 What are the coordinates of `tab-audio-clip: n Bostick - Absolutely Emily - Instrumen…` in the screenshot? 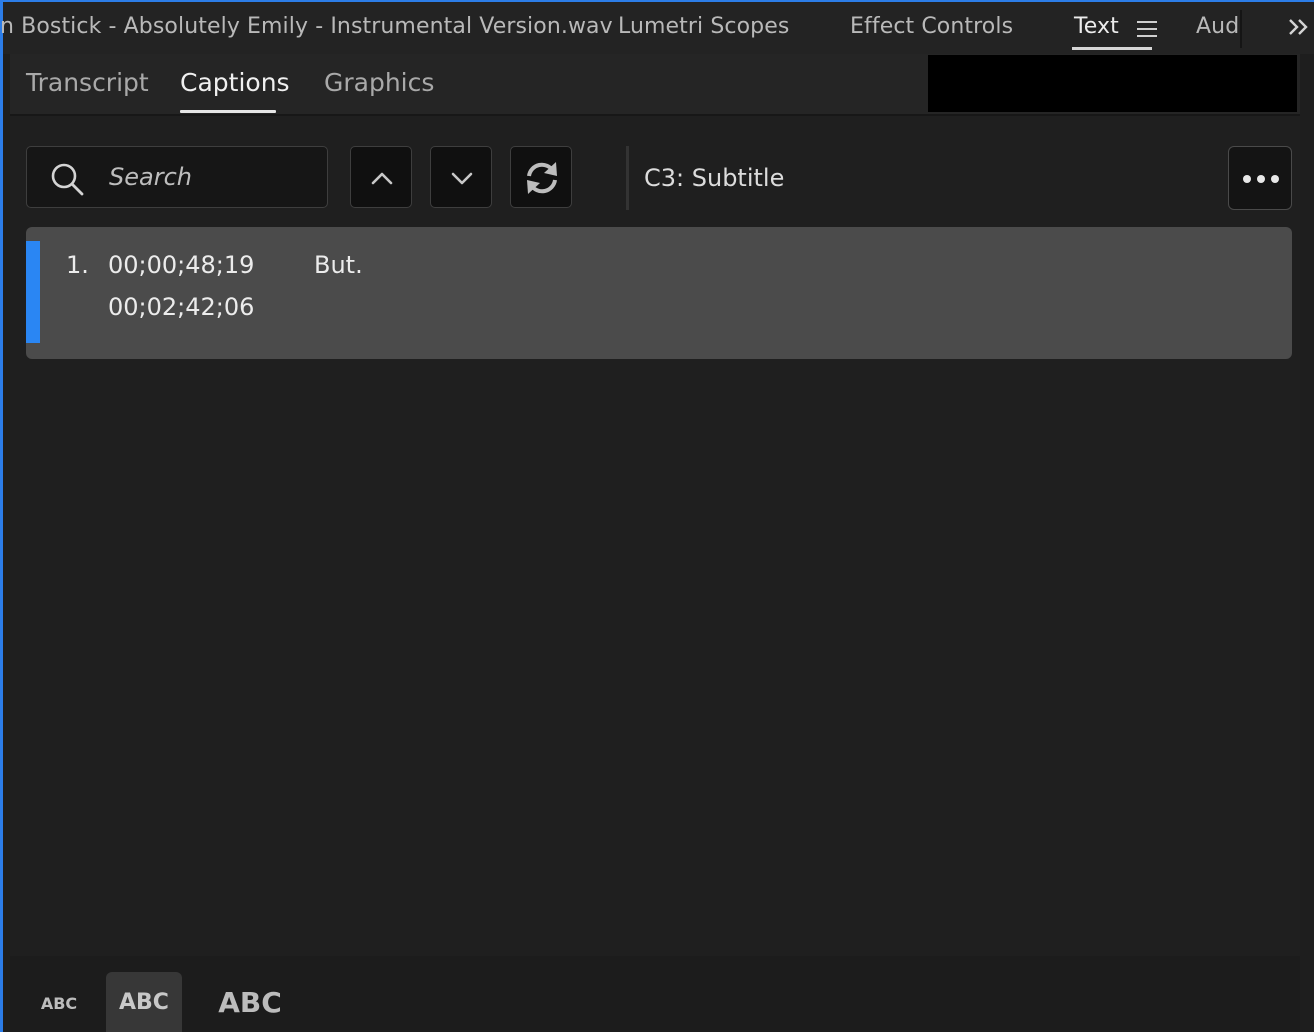 It's located at (306, 26).